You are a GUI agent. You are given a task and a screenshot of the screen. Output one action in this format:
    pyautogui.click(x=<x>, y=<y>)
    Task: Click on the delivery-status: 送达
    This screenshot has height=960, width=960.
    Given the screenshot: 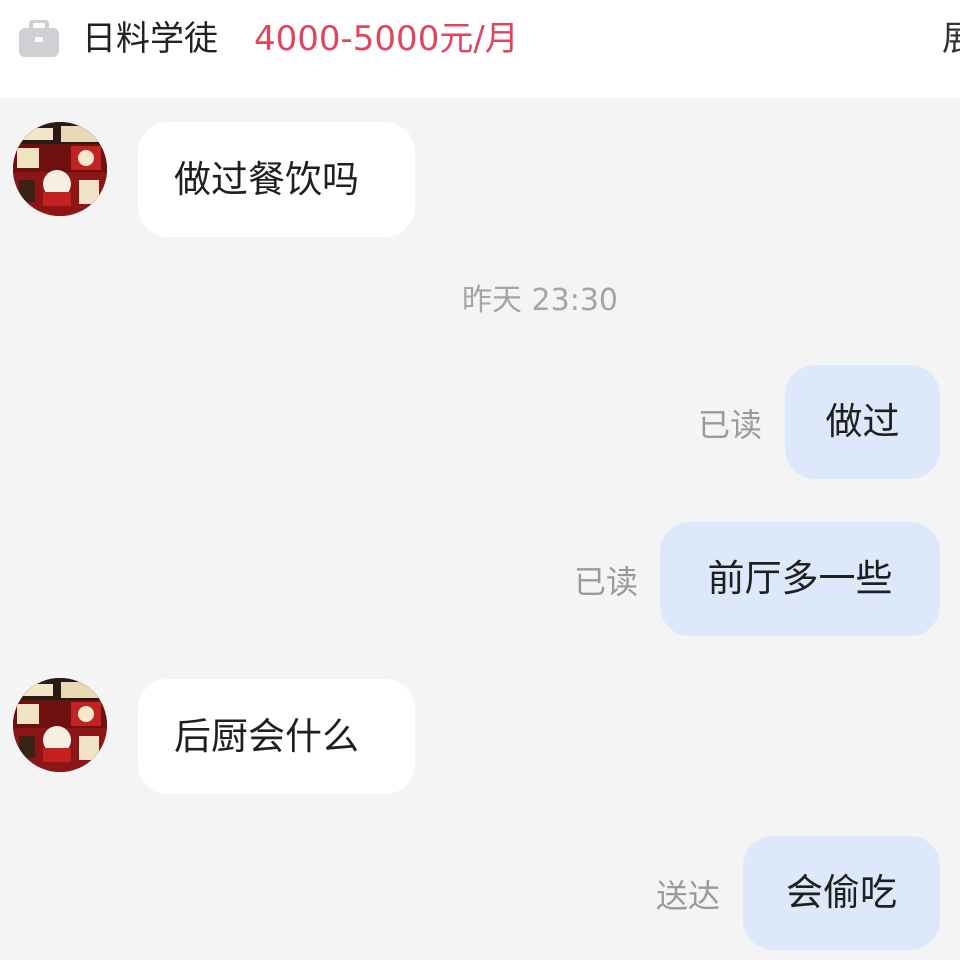 What is the action you would take?
    pyautogui.click(x=688, y=896)
    